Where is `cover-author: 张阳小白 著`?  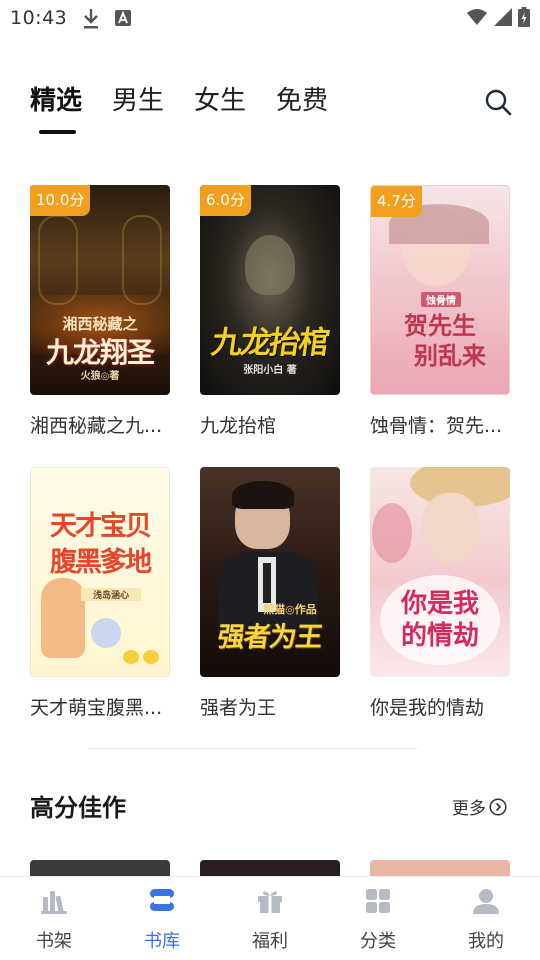 cover-author: 张阳小白 著 is located at coordinates (270, 370).